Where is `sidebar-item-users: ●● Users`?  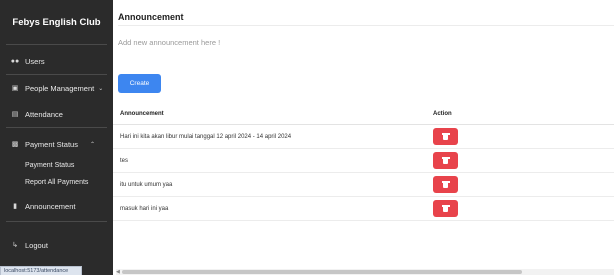
sidebar-item-users: ●● Users is located at coordinates (56, 61).